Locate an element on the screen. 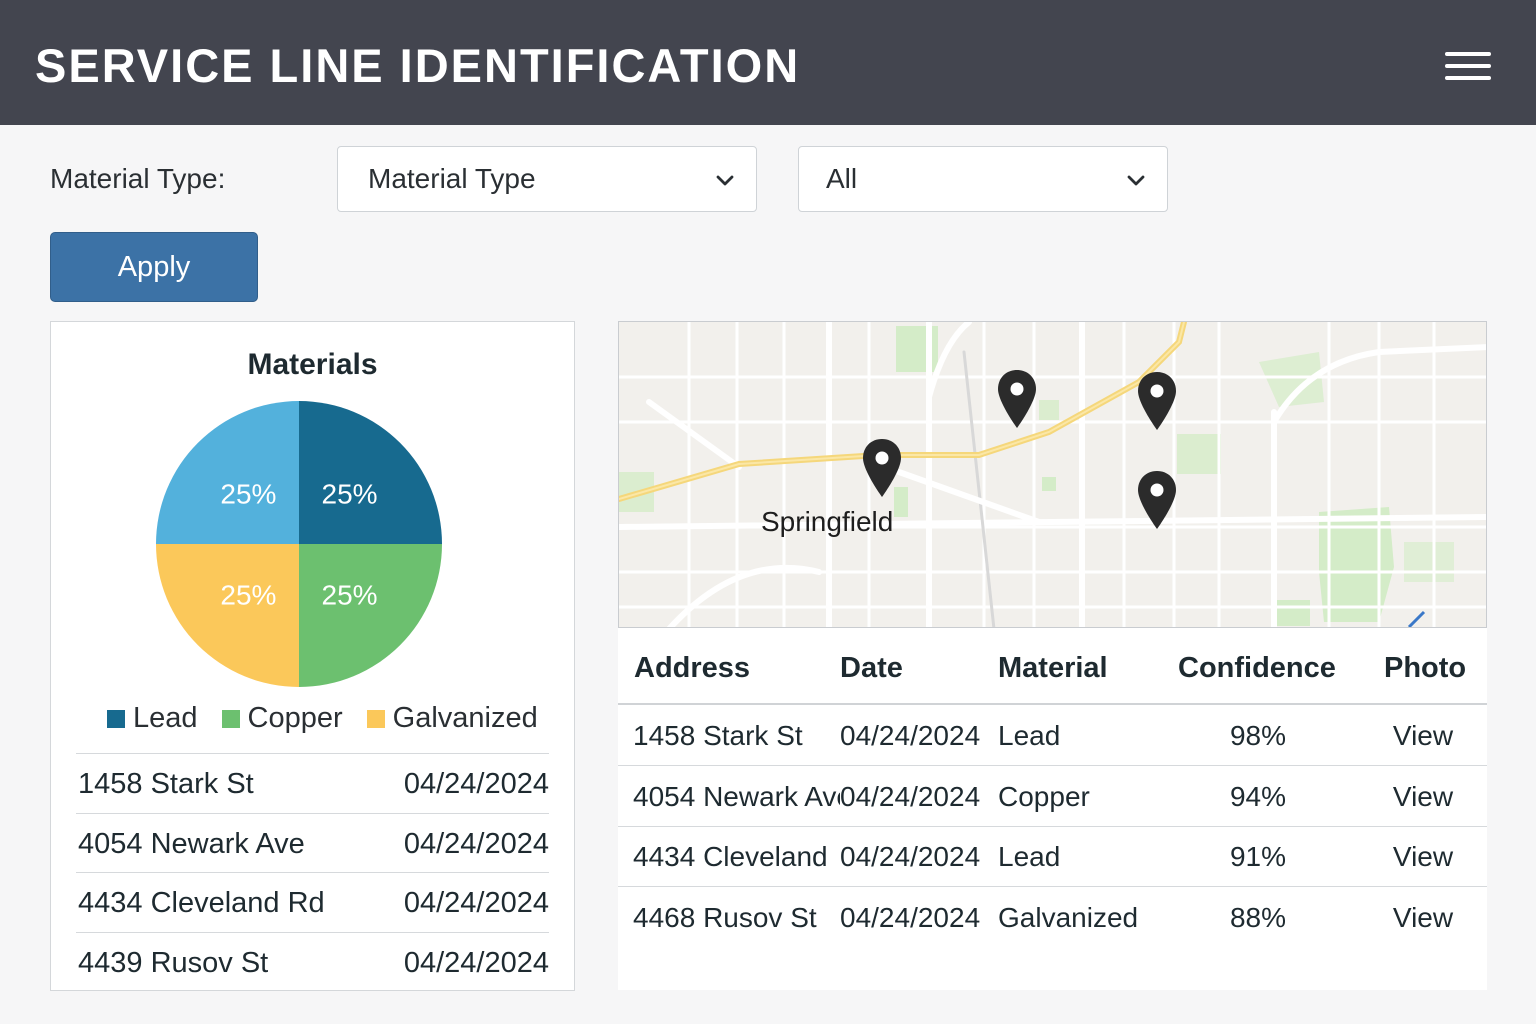  column-header-material: Material is located at coordinates (1053, 668).